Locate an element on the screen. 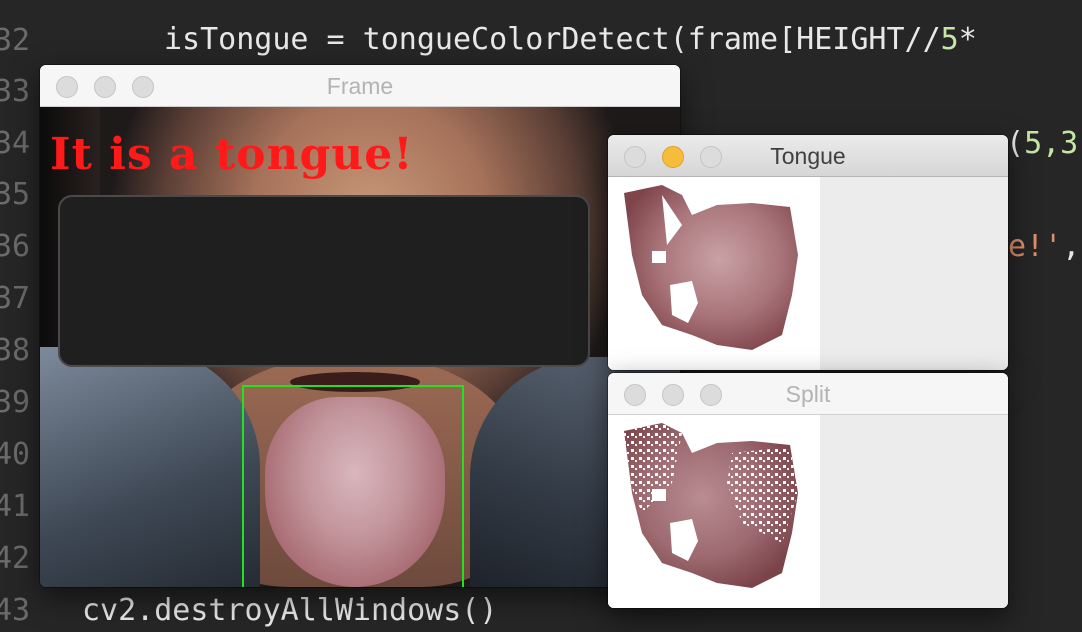 This screenshot has height=632, width=1082. titlebar: Frame is located at coordinates (360, 86).